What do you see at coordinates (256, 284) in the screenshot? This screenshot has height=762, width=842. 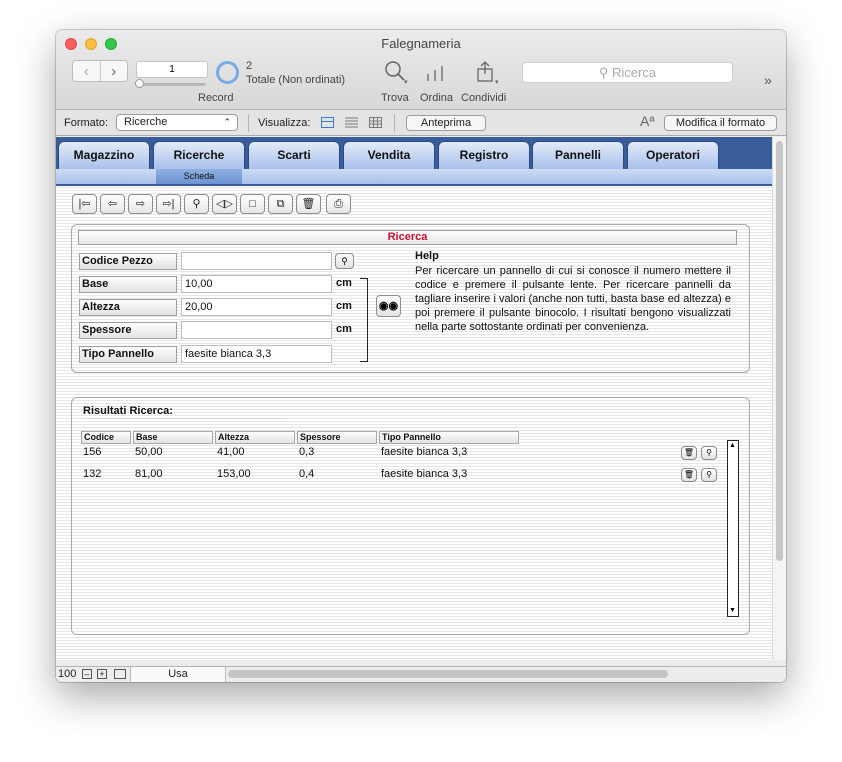 I see `base-input: 10,00` at bounding box center [256, 284].